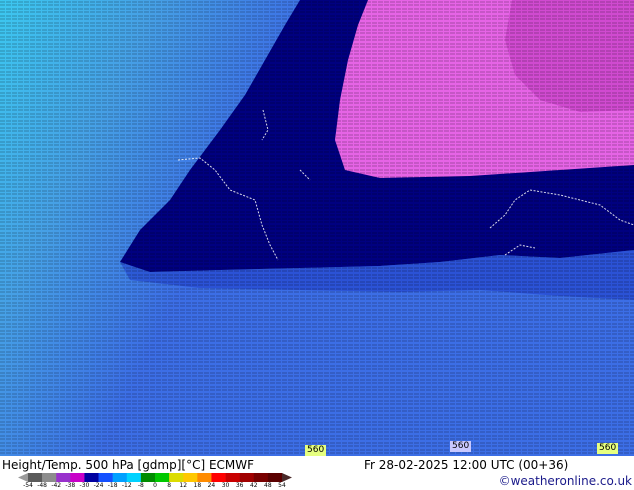  What do you see at coordinates (169, 485) in the screenshot?
I see `legend-tick-label: 8` at bounding box center [169, 485].